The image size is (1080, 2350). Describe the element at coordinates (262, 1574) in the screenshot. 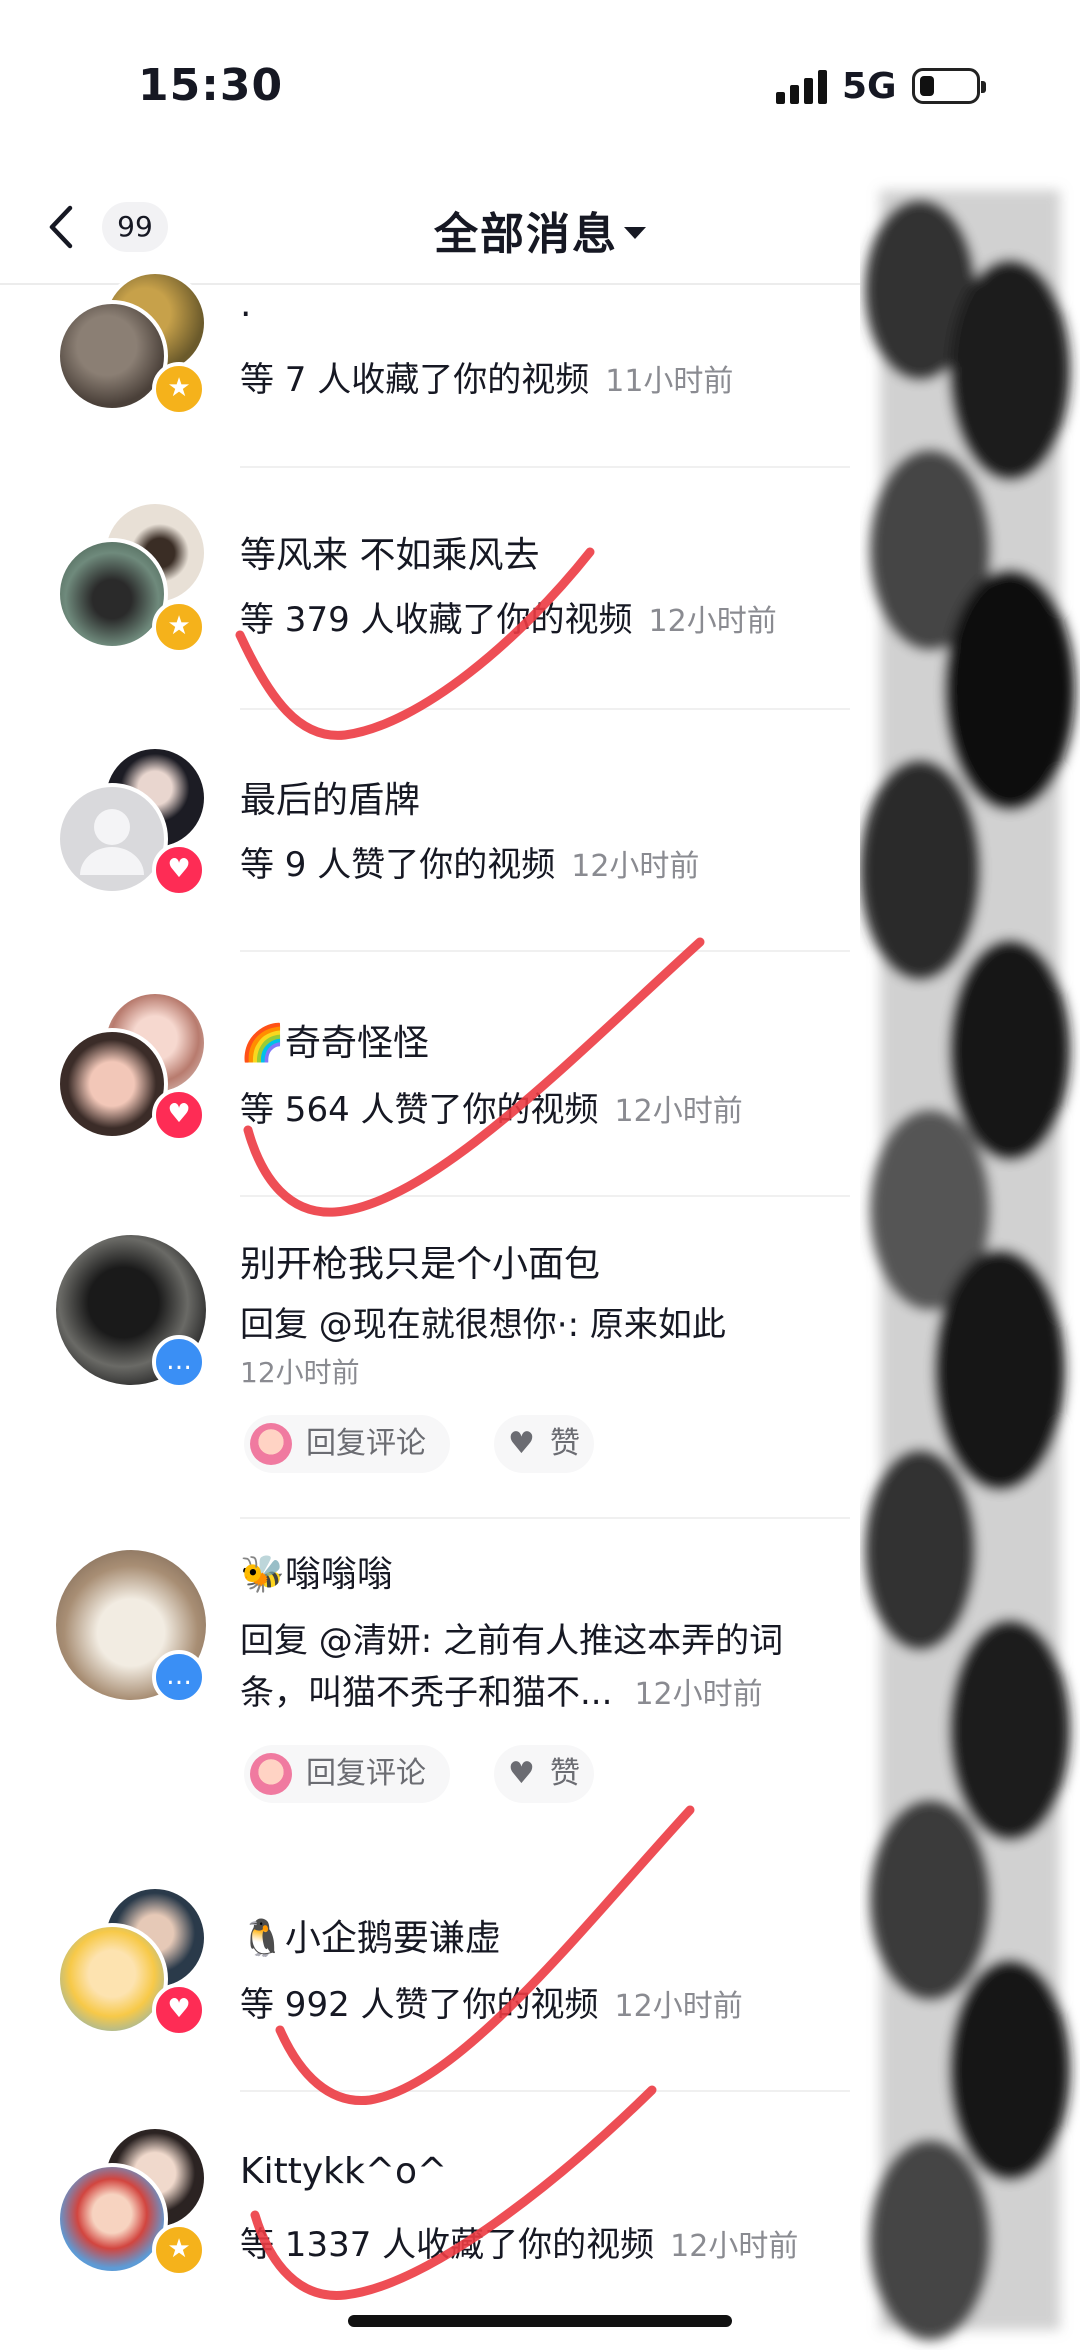

I see `bee-icon: 🐝` at that location.